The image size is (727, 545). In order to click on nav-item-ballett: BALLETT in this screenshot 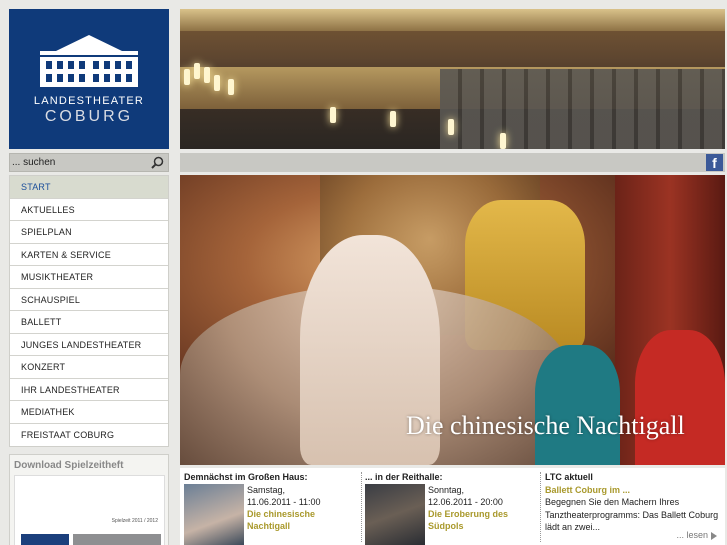, I will do `click(89, 322)`.